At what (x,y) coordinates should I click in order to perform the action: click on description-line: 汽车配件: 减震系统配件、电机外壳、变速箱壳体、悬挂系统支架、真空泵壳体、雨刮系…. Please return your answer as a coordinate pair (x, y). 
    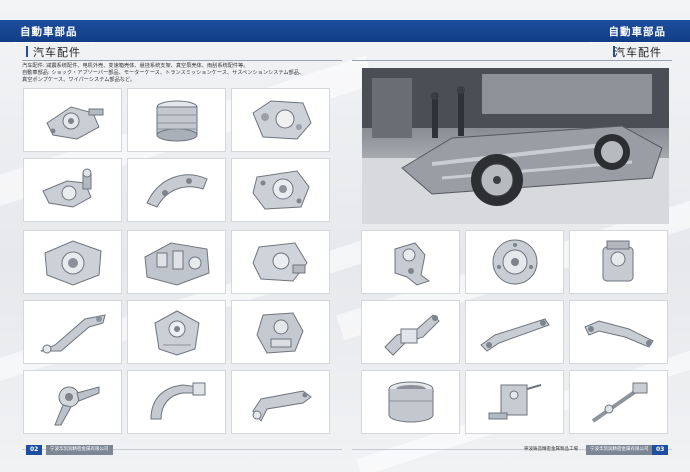
    Looking at the image, I should click on (135, 66).